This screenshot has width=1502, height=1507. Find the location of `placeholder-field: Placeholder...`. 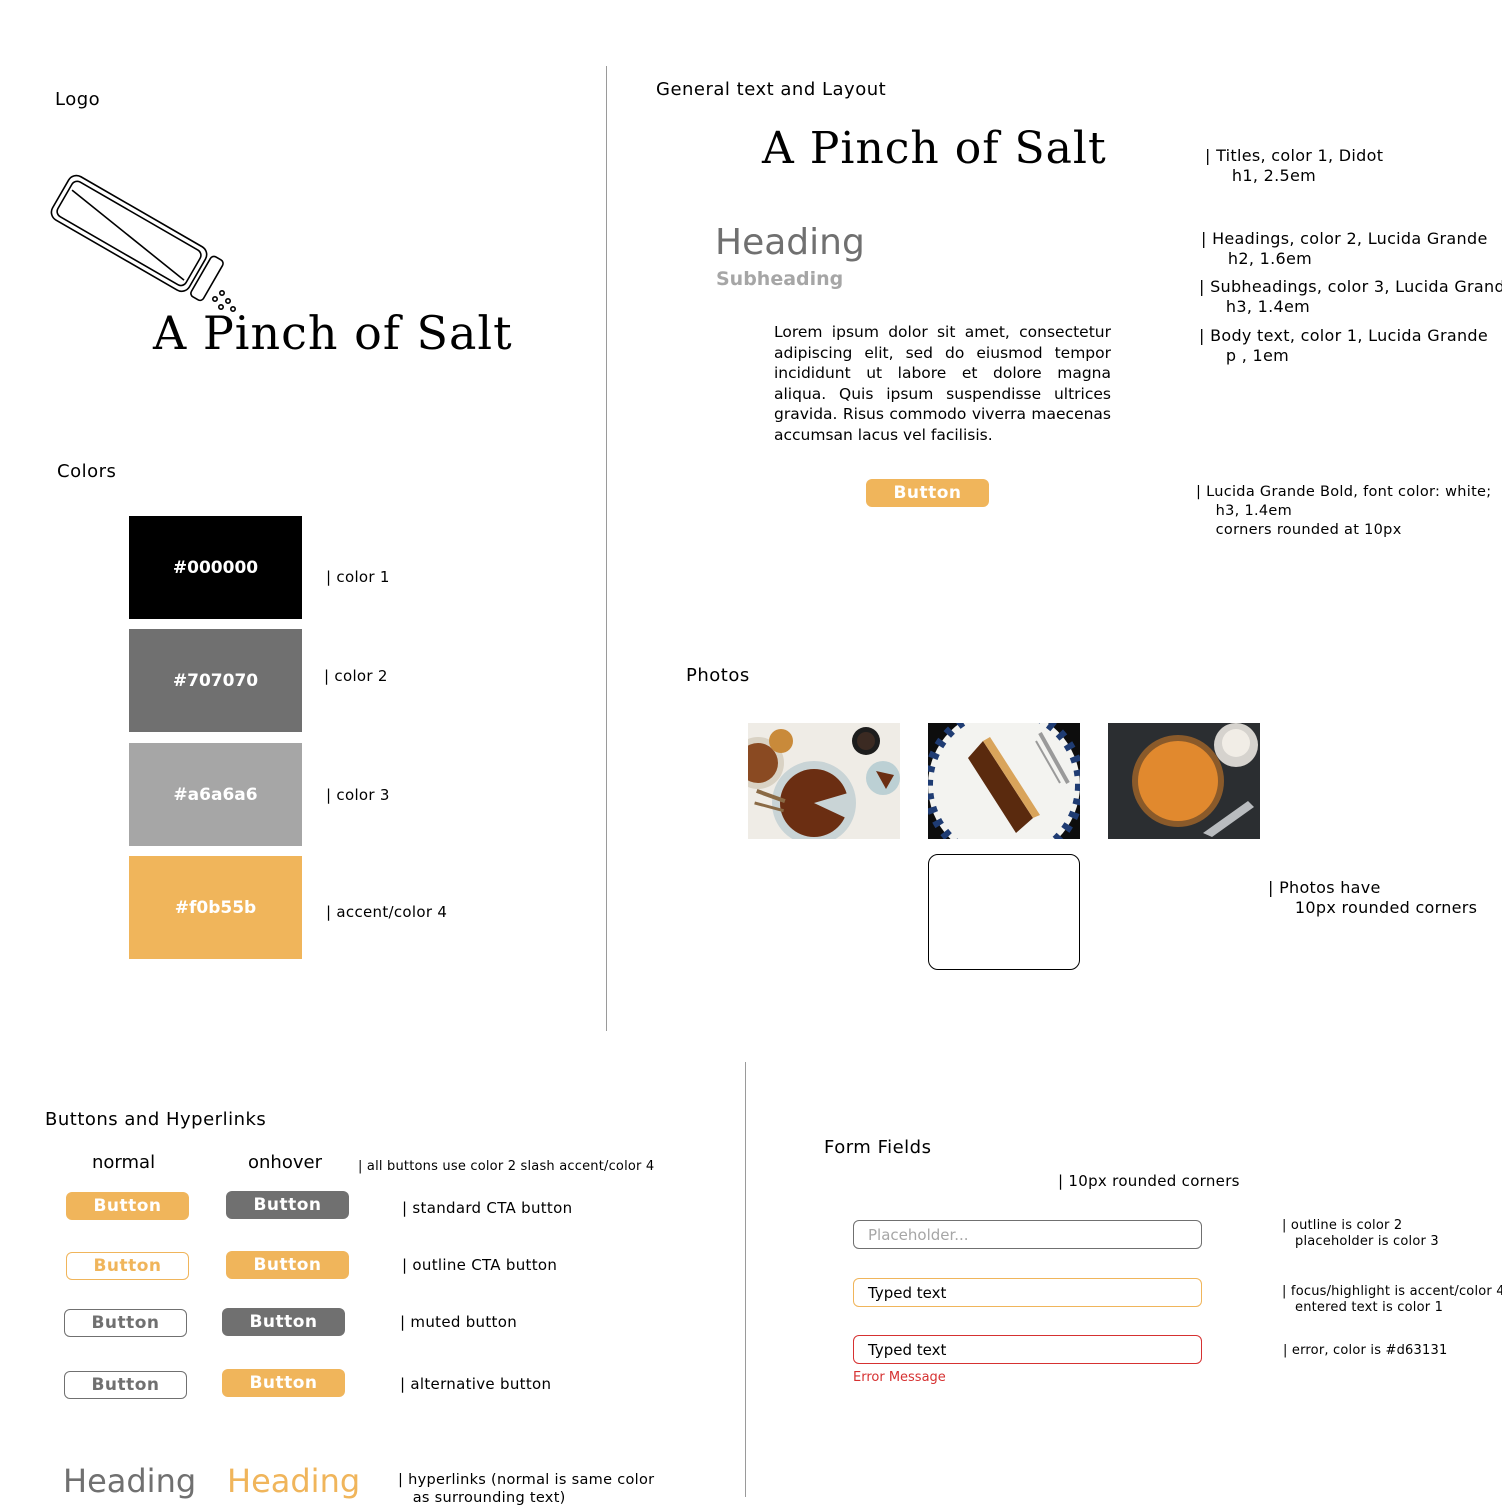

placeholder-field: Placeholder... is located at coordinates (1027, 1234).